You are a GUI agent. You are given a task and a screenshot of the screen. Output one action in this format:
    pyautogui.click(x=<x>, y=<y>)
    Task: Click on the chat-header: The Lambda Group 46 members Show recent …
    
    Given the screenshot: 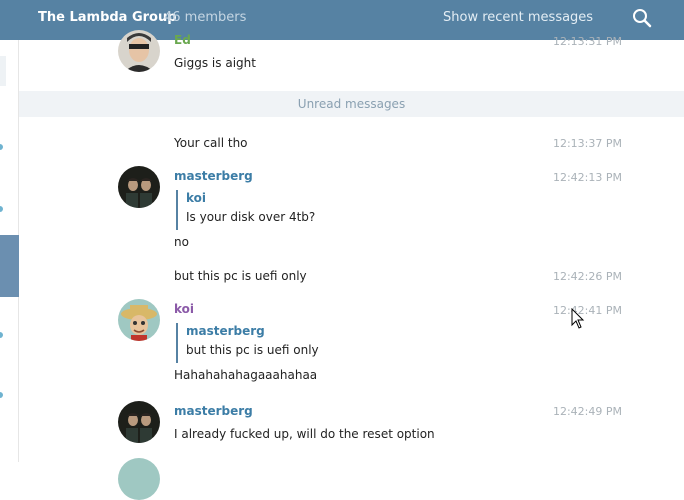 What is the action you would take?
    pyautogui.click(x=342, y=20)
    